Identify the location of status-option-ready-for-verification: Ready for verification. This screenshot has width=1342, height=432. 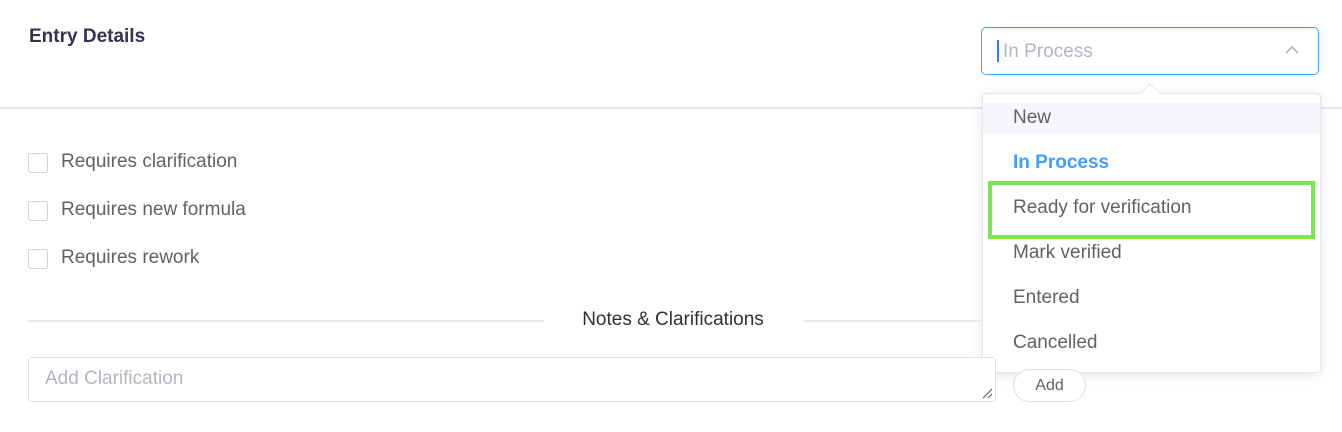
(1151, 208).